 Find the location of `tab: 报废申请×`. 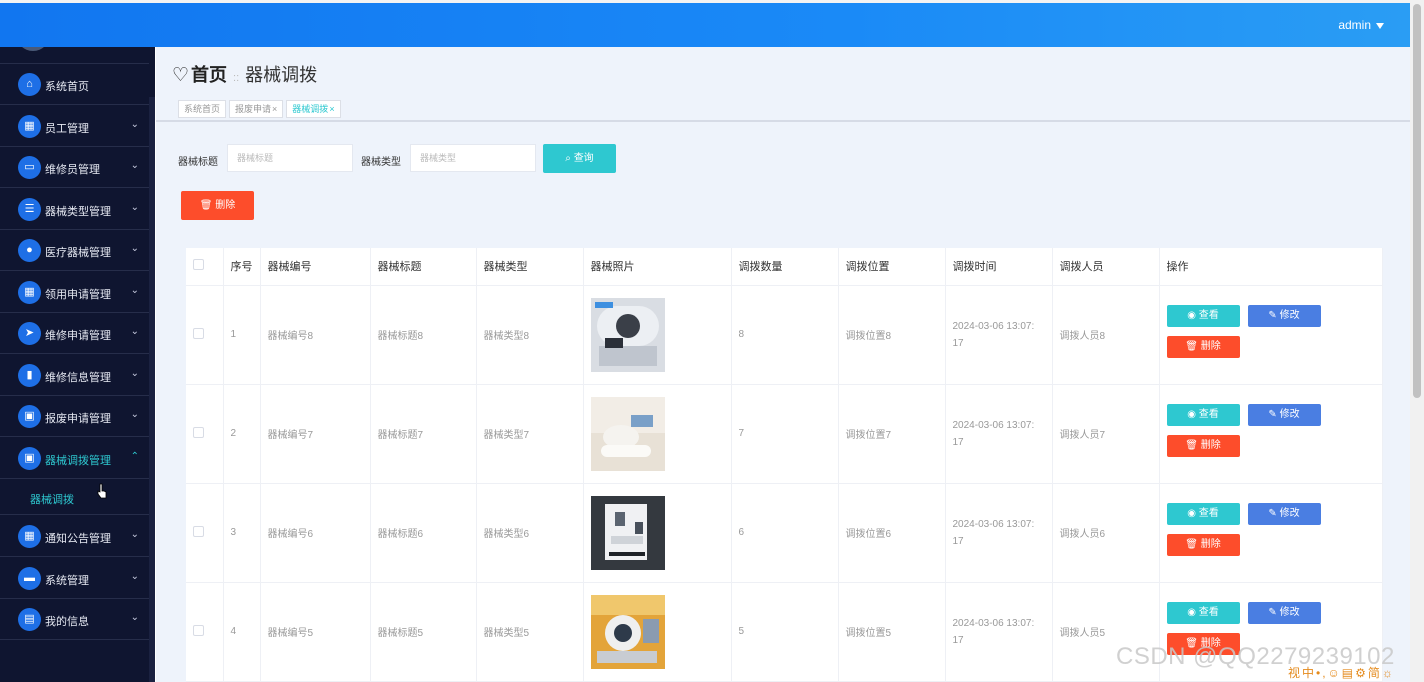

tab: 报废申请× is located at coordinates (256, 109).